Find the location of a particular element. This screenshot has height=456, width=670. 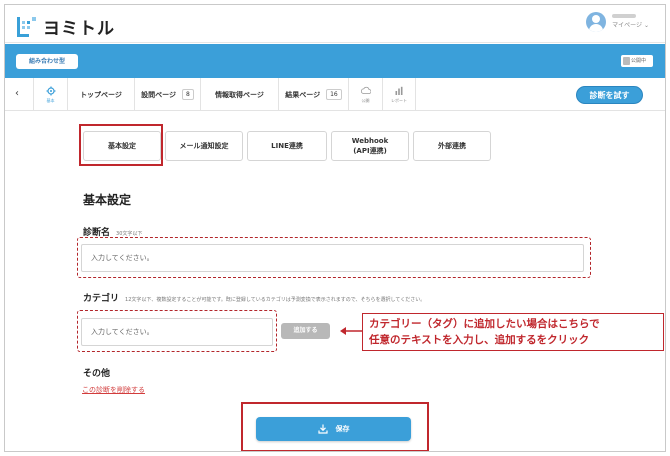

nav-top-page: トップページ is located at coordinates (100, 94).